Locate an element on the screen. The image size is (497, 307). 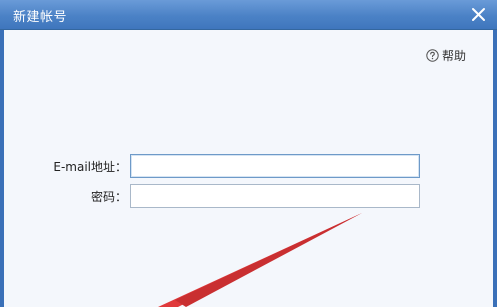
help-link: 帮助 is located at coordinates (446, 55).